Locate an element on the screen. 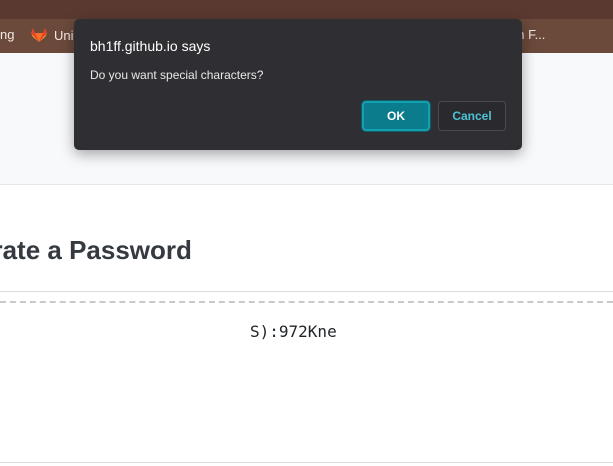 The width and height of the screenshot is (613, 466). dialog-message: Do you want special characters? is located at coordinates (177, 75).